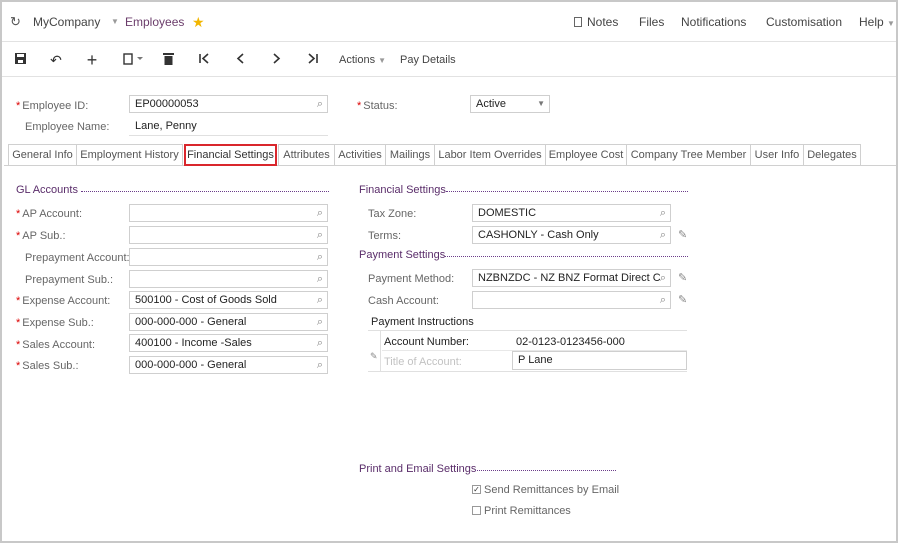 The height and width of the screenshot is (543, 898). I want to click on pay-details-button: Pay Details, so click(428, 60).